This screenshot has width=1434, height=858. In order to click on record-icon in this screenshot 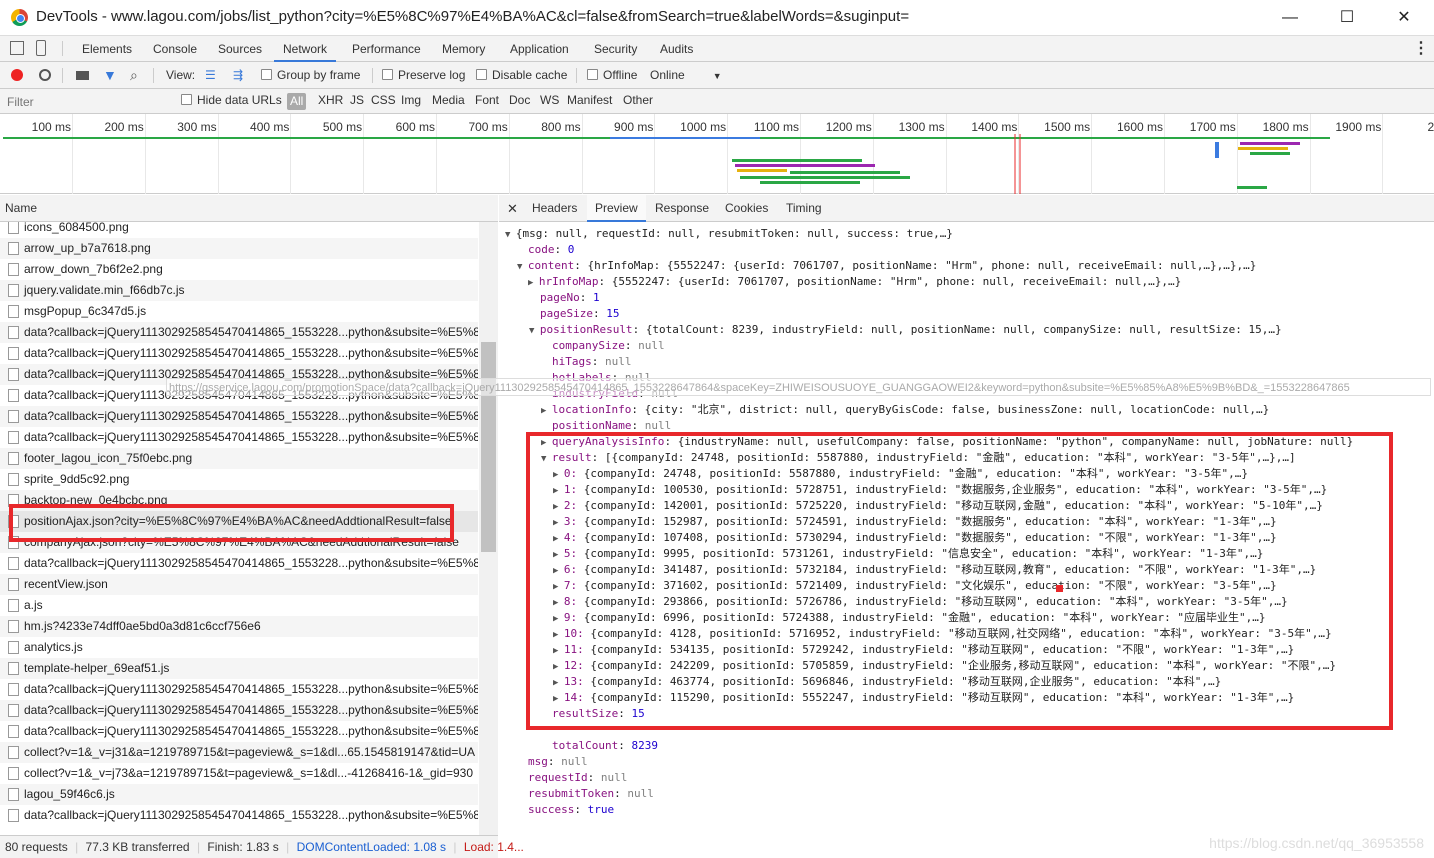, I will do `click(17, 75)`.